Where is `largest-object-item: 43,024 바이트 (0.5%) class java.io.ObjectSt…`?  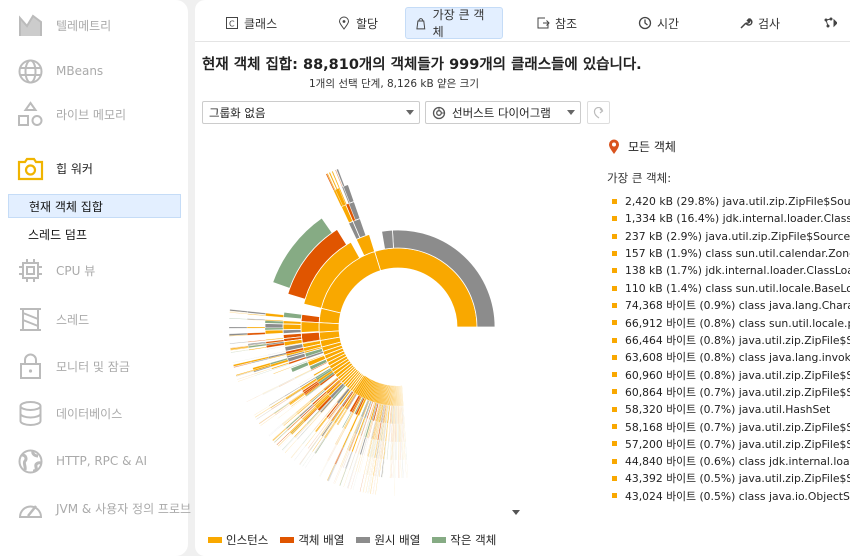
largest-object-item: 43,024 바이트 (0.5%) class java.io.ObjectSt… is located at coordinates (731, 495).